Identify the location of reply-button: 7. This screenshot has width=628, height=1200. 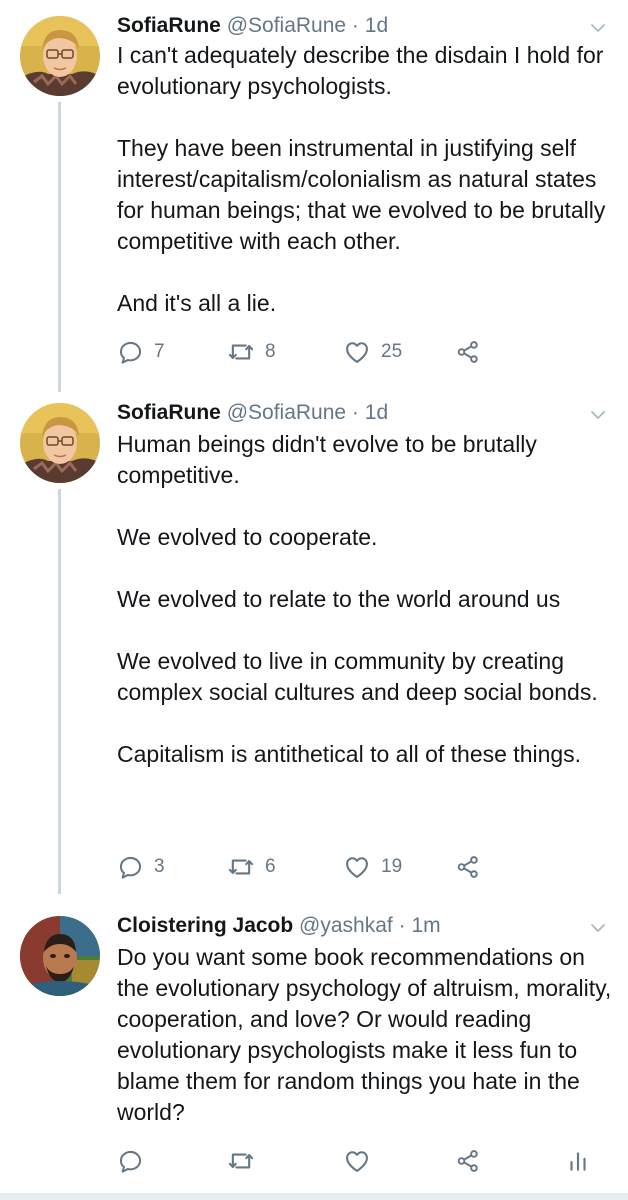
(141, 352).